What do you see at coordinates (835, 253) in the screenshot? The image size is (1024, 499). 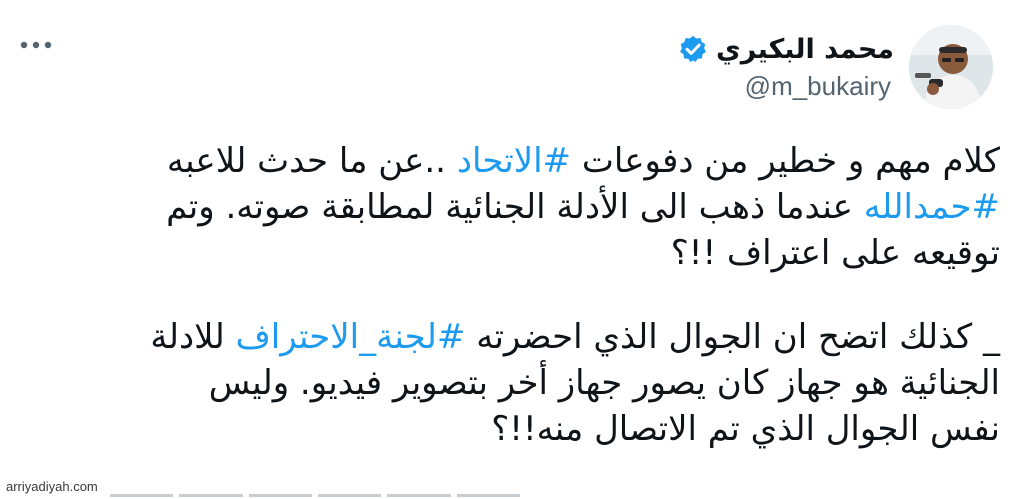 I see `tweet-text-segment: توقيعه على اعتراف !!؟` at bounding box center [835, 253].